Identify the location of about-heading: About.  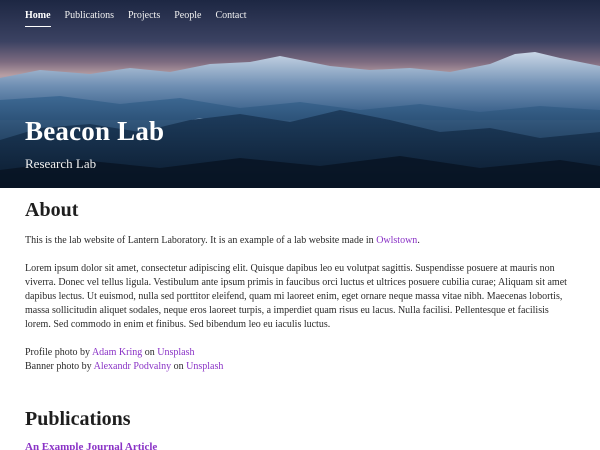
(52, 210).